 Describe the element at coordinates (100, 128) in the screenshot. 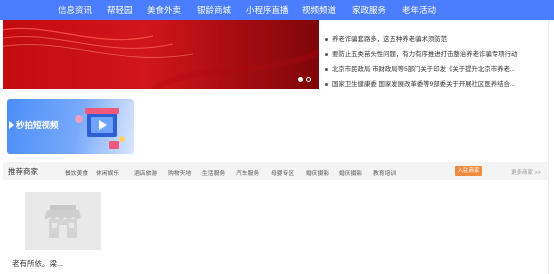

I see `video-clapper-icon` at that location.